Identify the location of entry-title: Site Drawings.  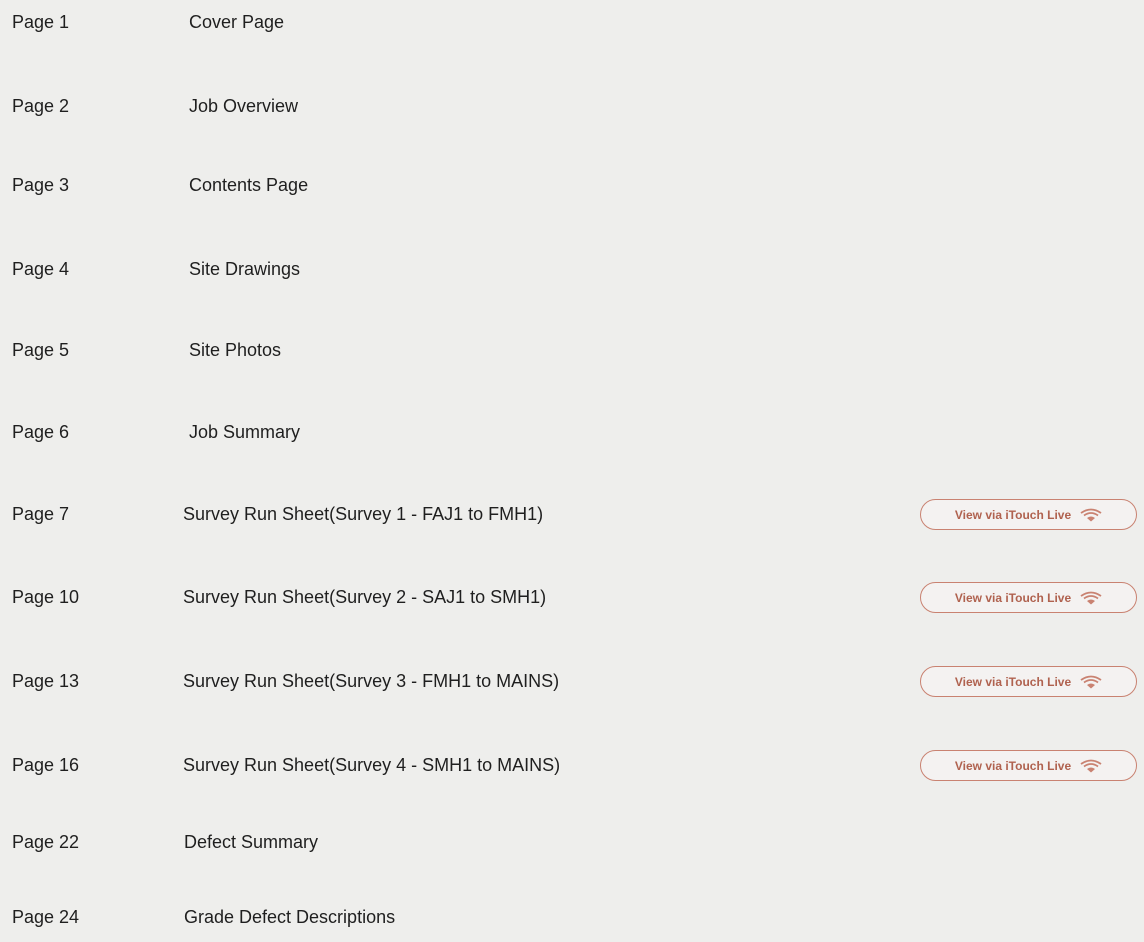
(245, 269).